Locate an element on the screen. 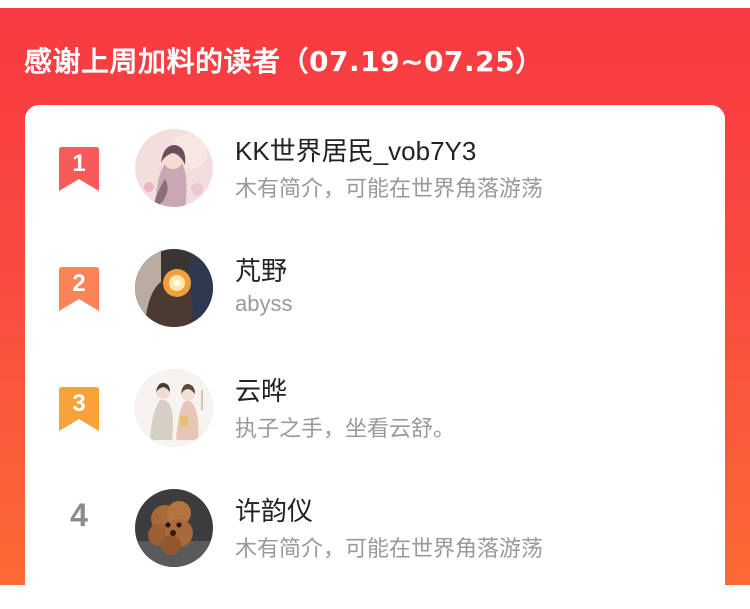 The height and width of the screenshot is (609, 750). reader-bio: 执子之手，坐看云舒。 is located at coordinates (345, 428).